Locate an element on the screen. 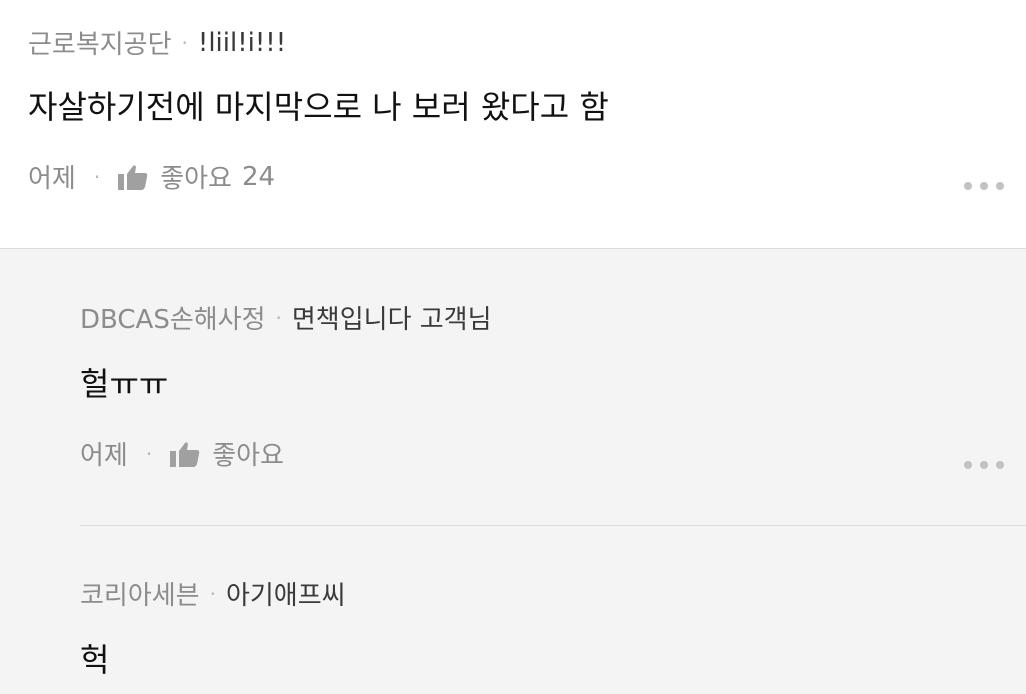  reply-author: 코리아세븐 is located at coordinates (140, 593).